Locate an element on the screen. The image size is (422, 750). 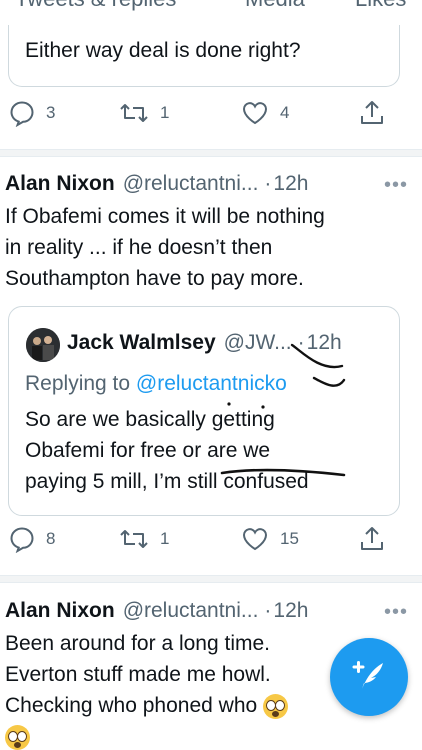
quoted-text-line: So are we basically getting is located at coordinates (150, 419).